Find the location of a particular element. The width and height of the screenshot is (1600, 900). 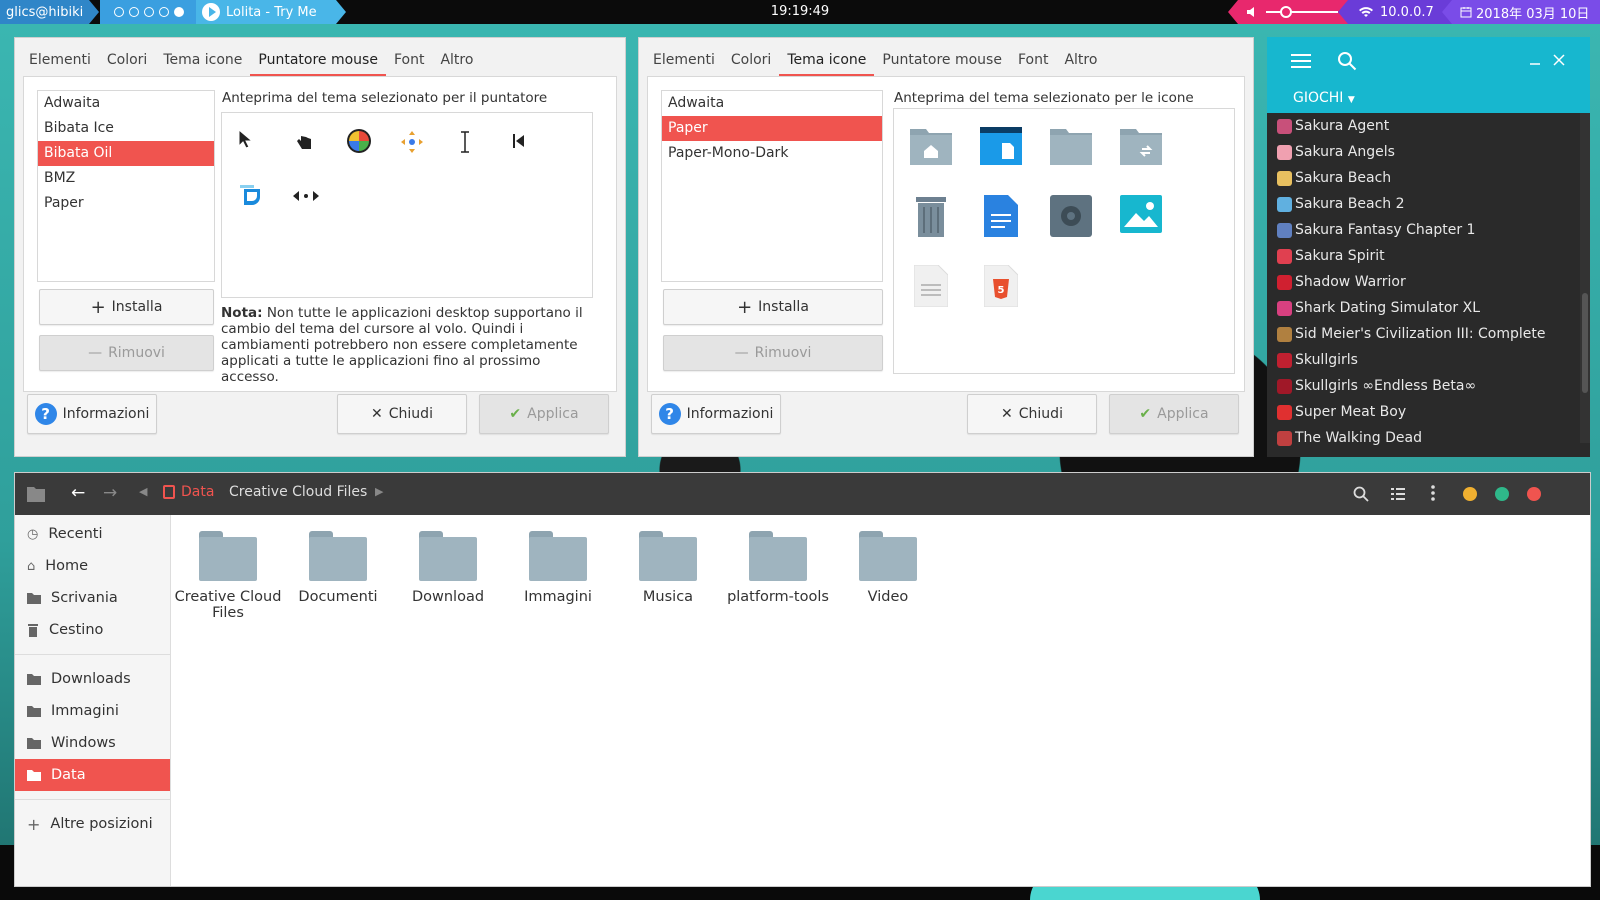

breadcrumb-creative-cloud: Creative Cloud Files is located at coordinates (298, 492).